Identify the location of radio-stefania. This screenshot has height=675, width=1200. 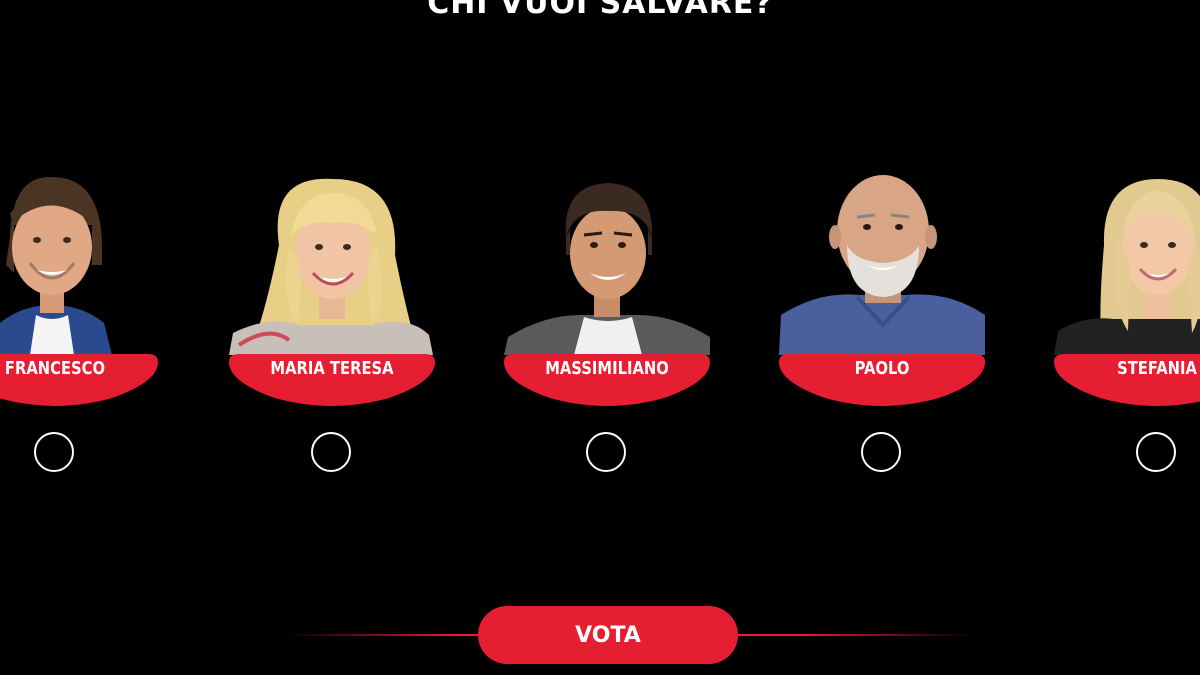
(1156, 452).